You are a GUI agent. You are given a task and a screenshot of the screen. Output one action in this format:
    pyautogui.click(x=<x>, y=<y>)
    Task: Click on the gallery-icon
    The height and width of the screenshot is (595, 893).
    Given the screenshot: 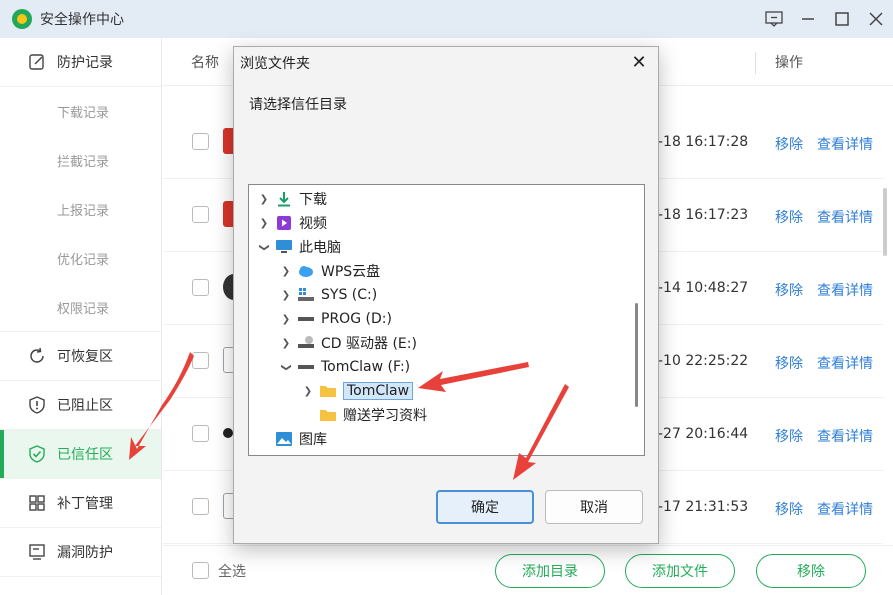 What is the action you would take?
    pyautogui.click(x=284, y=439)
    